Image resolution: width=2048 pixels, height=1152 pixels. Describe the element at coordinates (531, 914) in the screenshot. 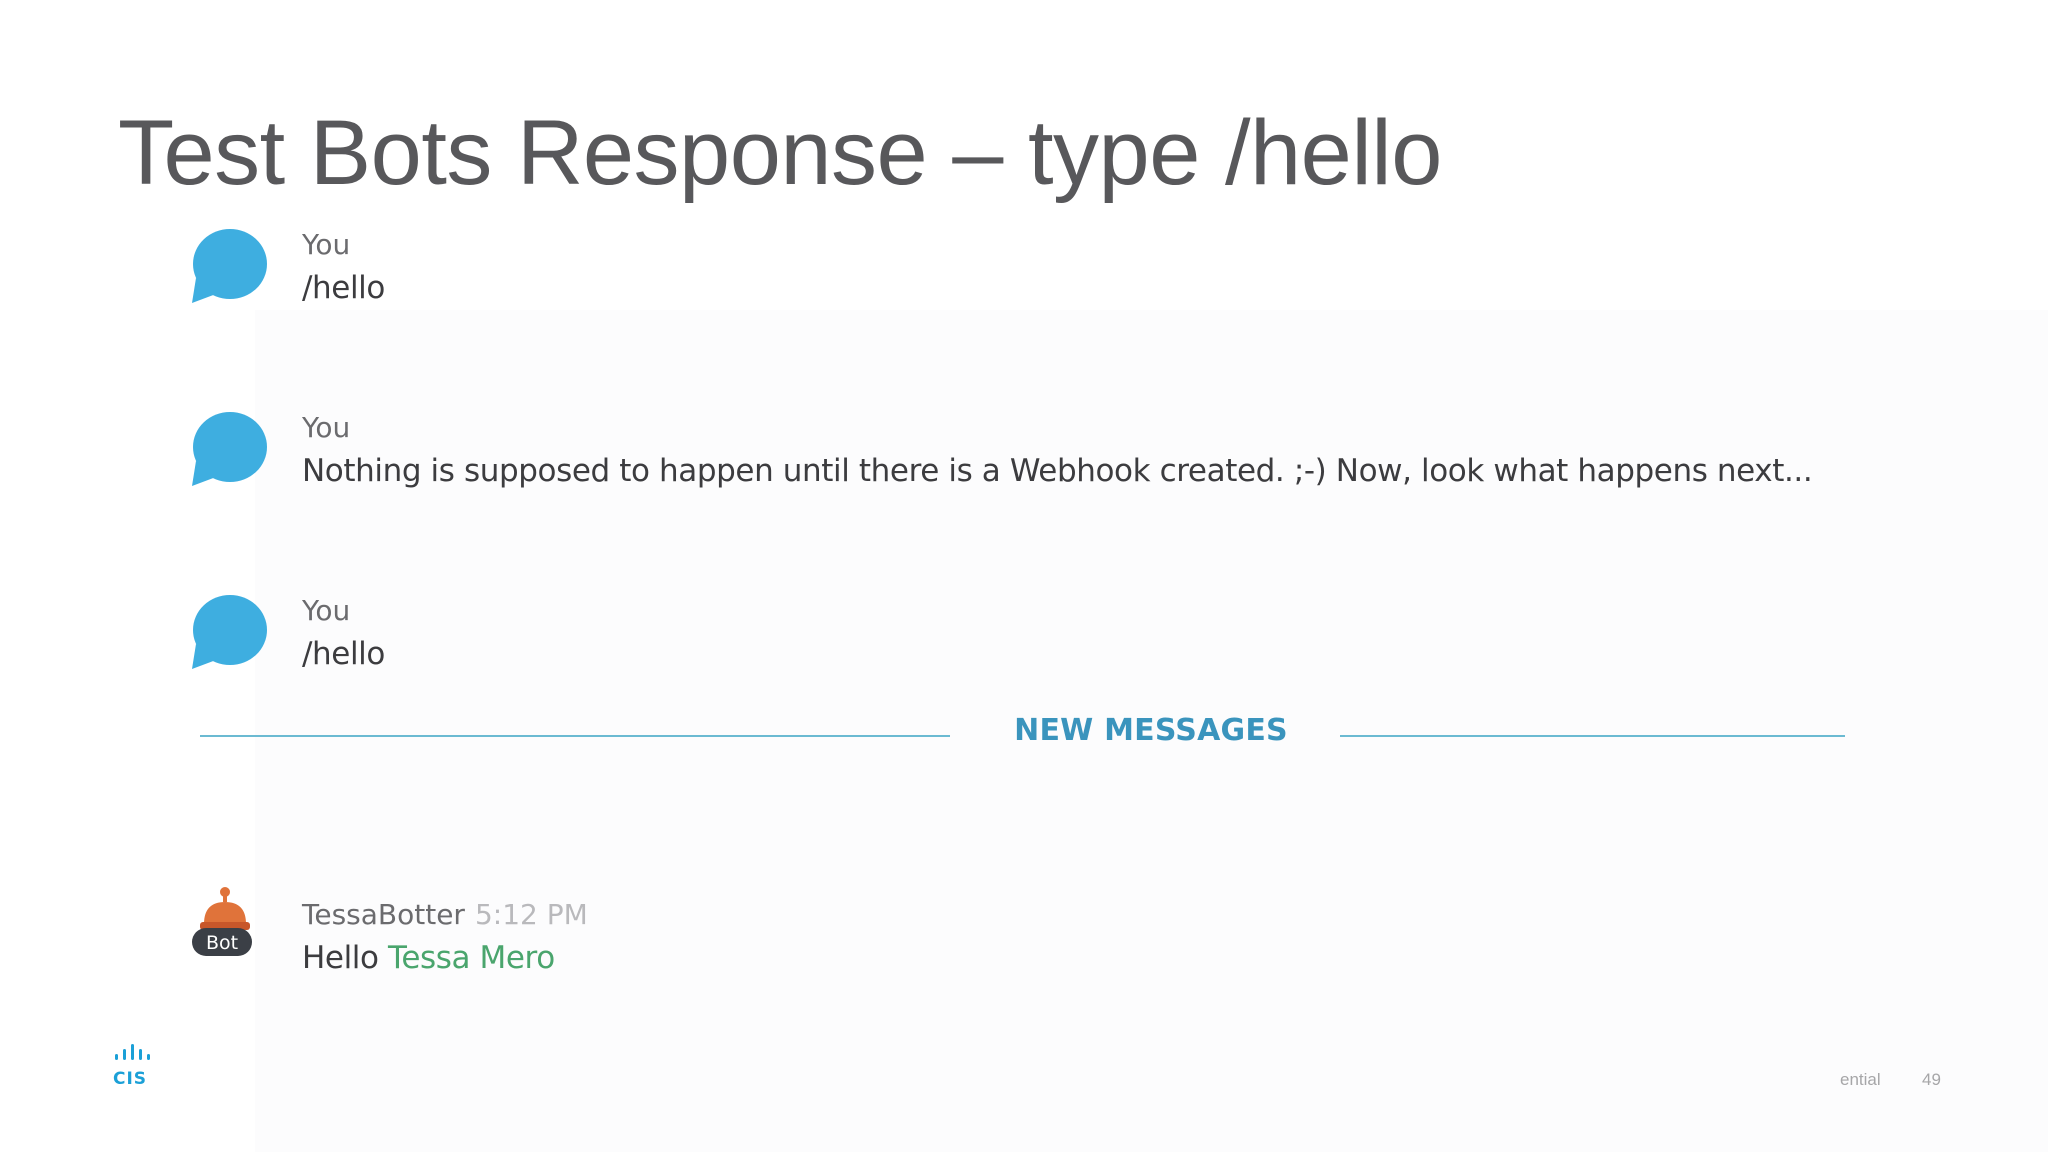

I see `message-timestamp: 5:12 PM` at that location.